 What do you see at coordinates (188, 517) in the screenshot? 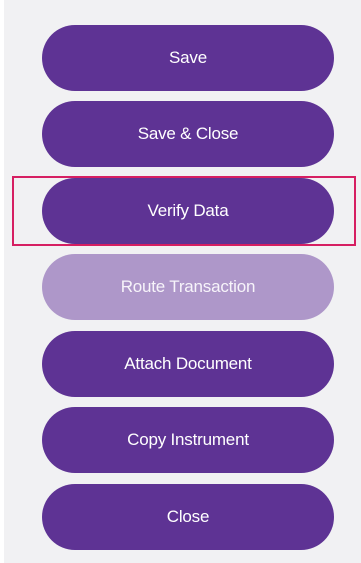
I see `close-button: Close` at bounding box center [188, 517].